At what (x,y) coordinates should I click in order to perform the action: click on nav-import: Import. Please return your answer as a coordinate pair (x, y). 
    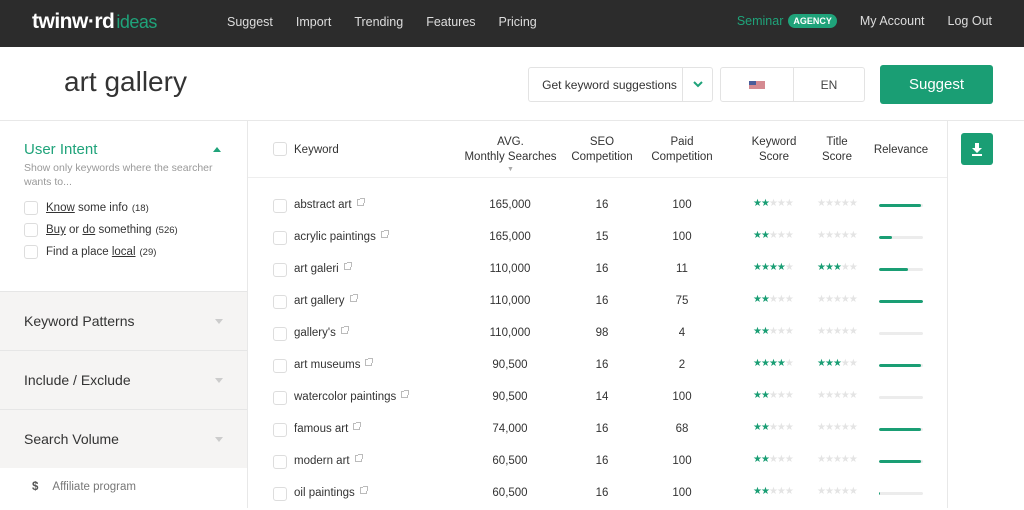
    Looking at the image, I should click on (313, 22).